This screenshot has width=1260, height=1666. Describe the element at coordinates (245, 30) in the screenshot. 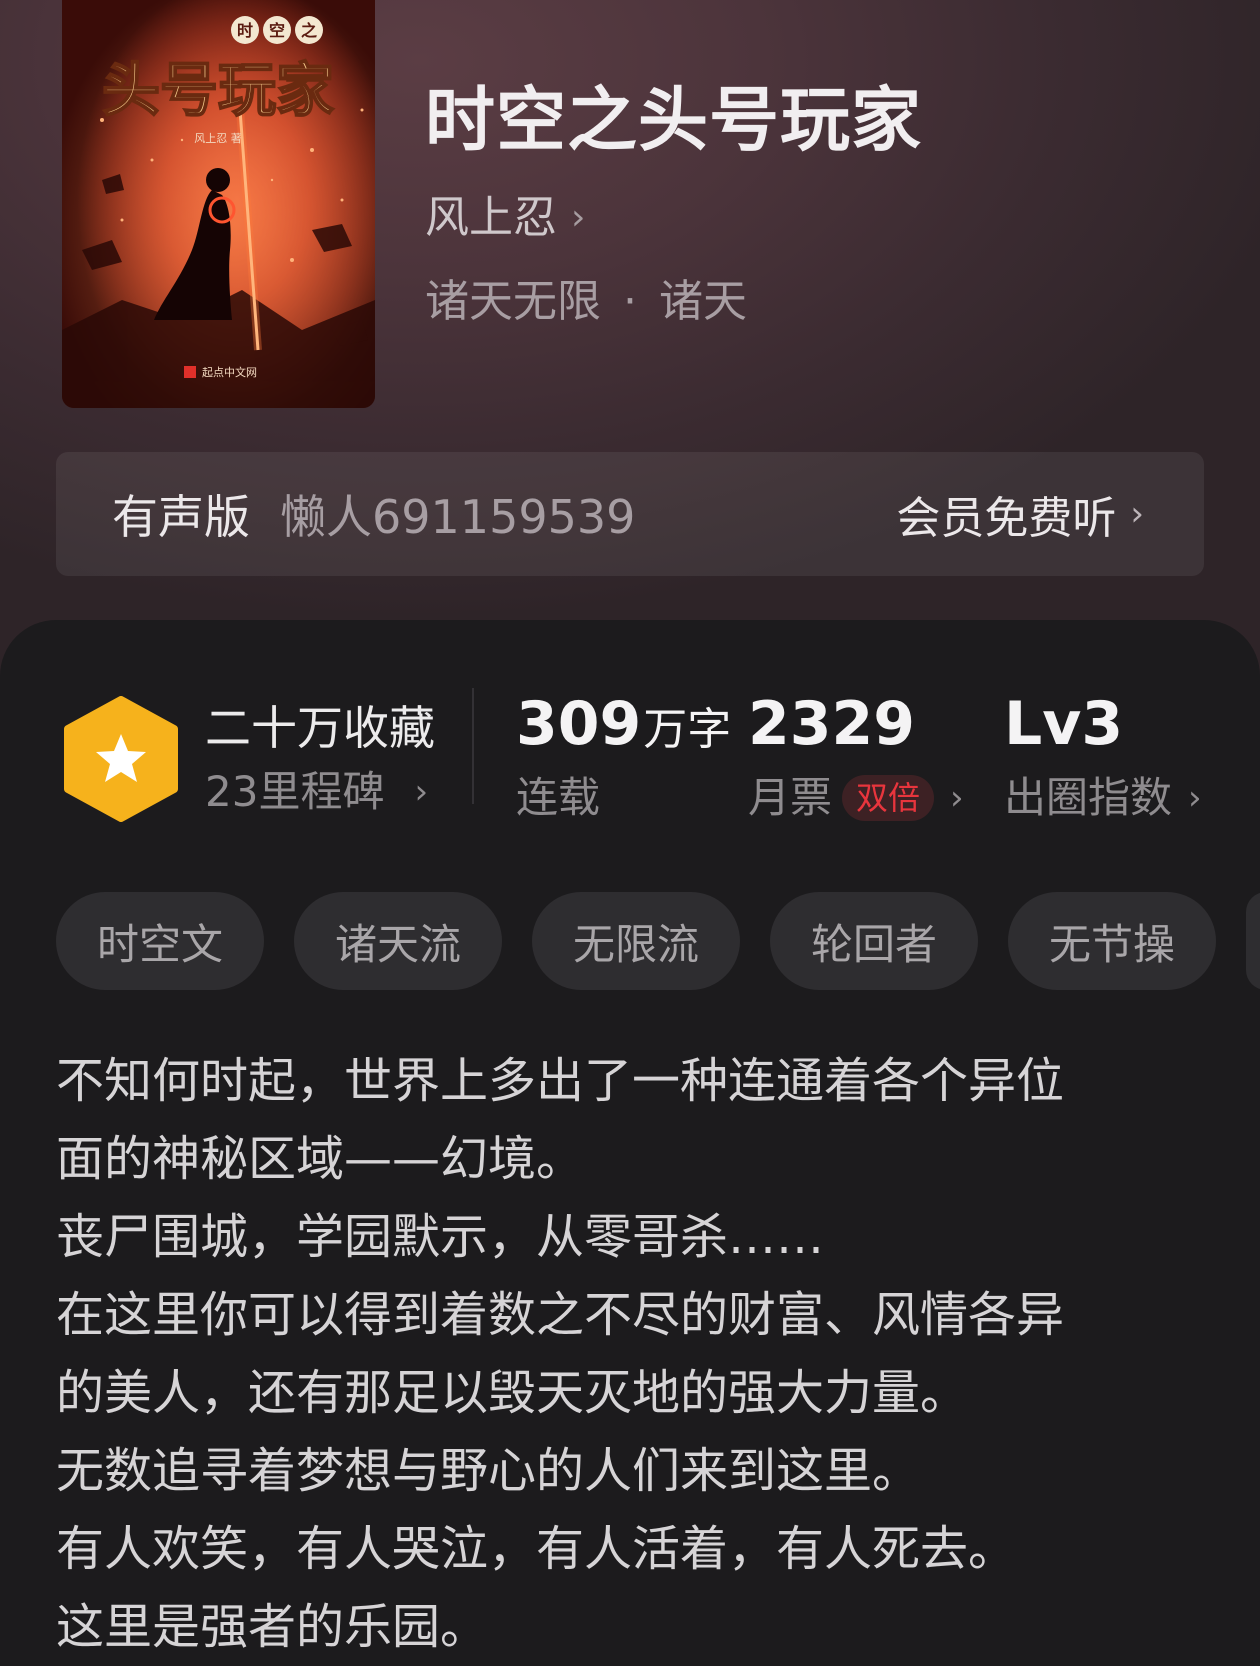

I see `cover-series-char-1: 时` at that location.